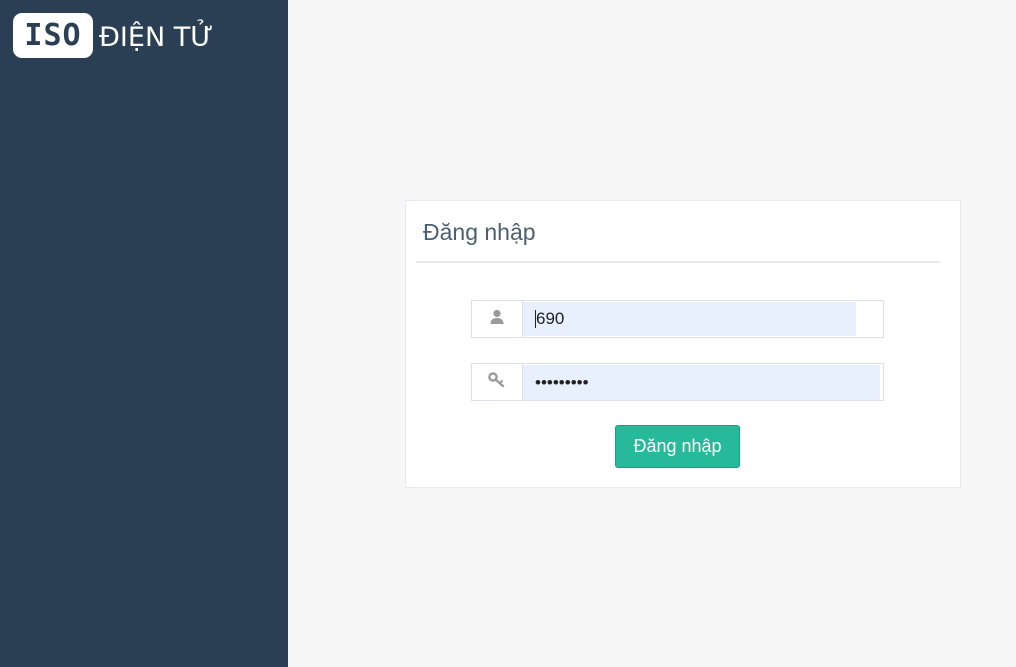  I want to click on brand-name: ĐIỆN TỬ, so click(156, 37).